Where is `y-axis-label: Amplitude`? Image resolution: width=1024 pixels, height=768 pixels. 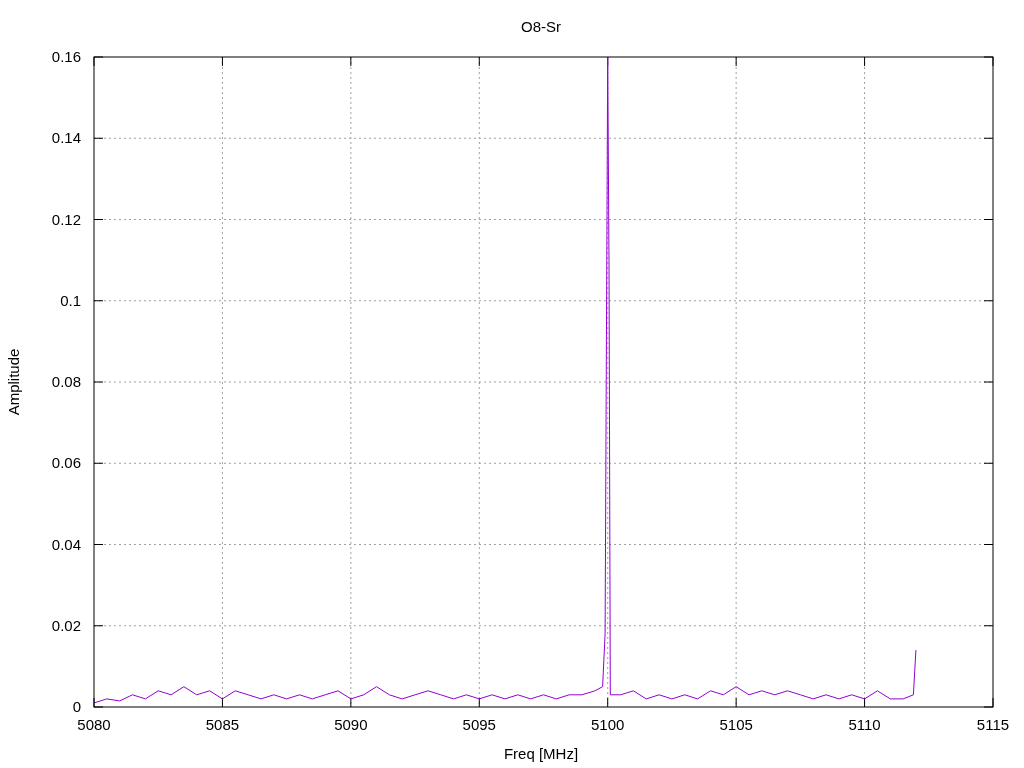 y-axis-label: Amplitude is located at coordinates (13, 382).